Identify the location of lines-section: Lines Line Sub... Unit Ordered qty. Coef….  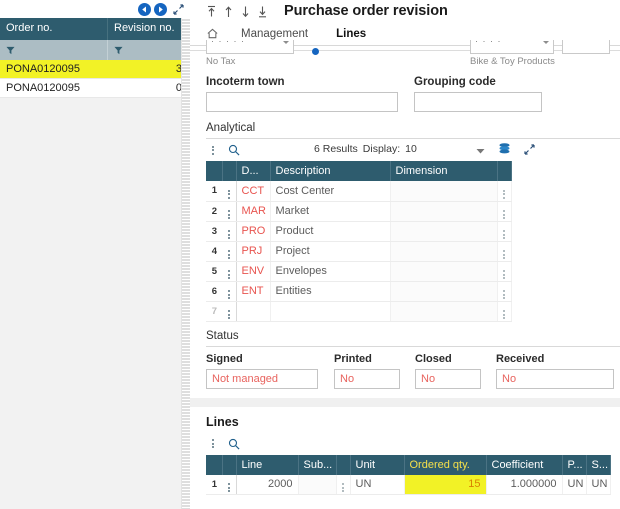
(405, 451).